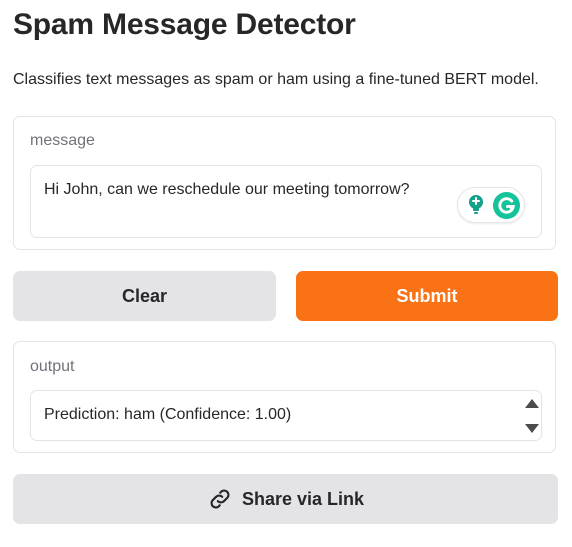  Describe the element at coordinates (184, 24) in the screenshot. I see `page-title: Spam Message Detector` at that location.